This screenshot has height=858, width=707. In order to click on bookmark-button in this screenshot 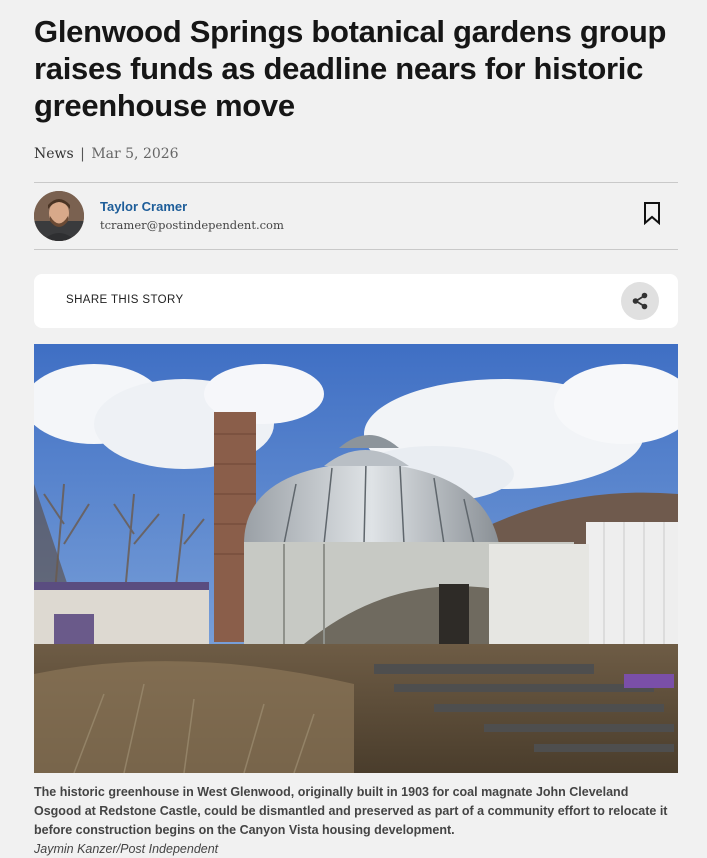, I will do `click(652, 213)`.